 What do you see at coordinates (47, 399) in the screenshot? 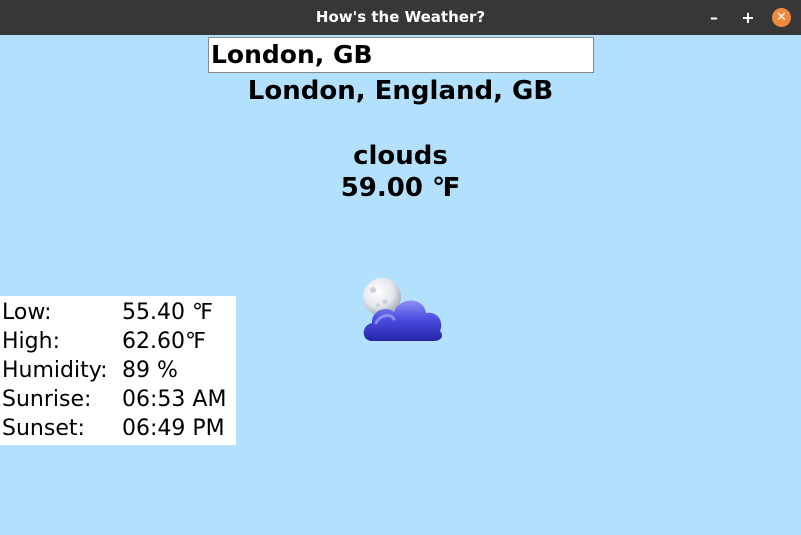
I see `detail-label: Sunrise:` at bounding box center [47, 399].